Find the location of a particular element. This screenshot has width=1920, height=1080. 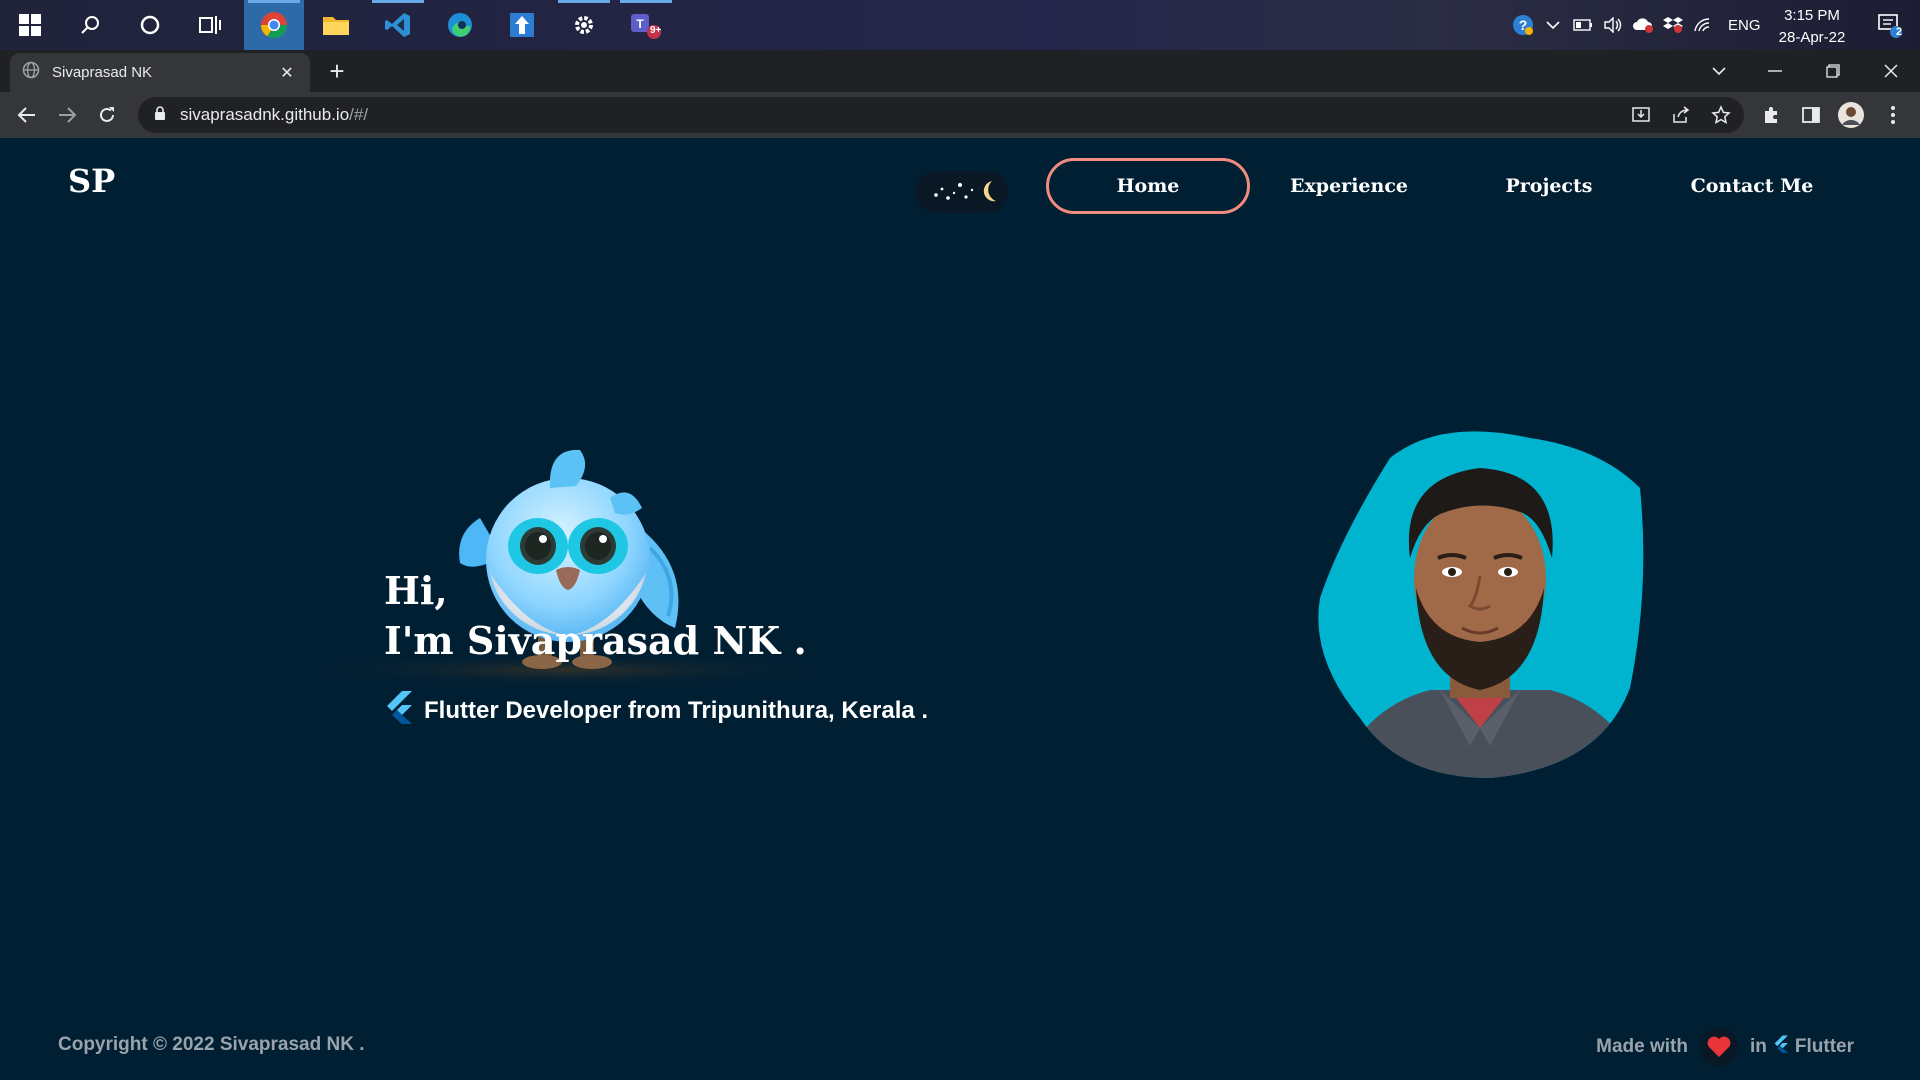

made-with-label: Made with is located at coordinates (1642, 1046).